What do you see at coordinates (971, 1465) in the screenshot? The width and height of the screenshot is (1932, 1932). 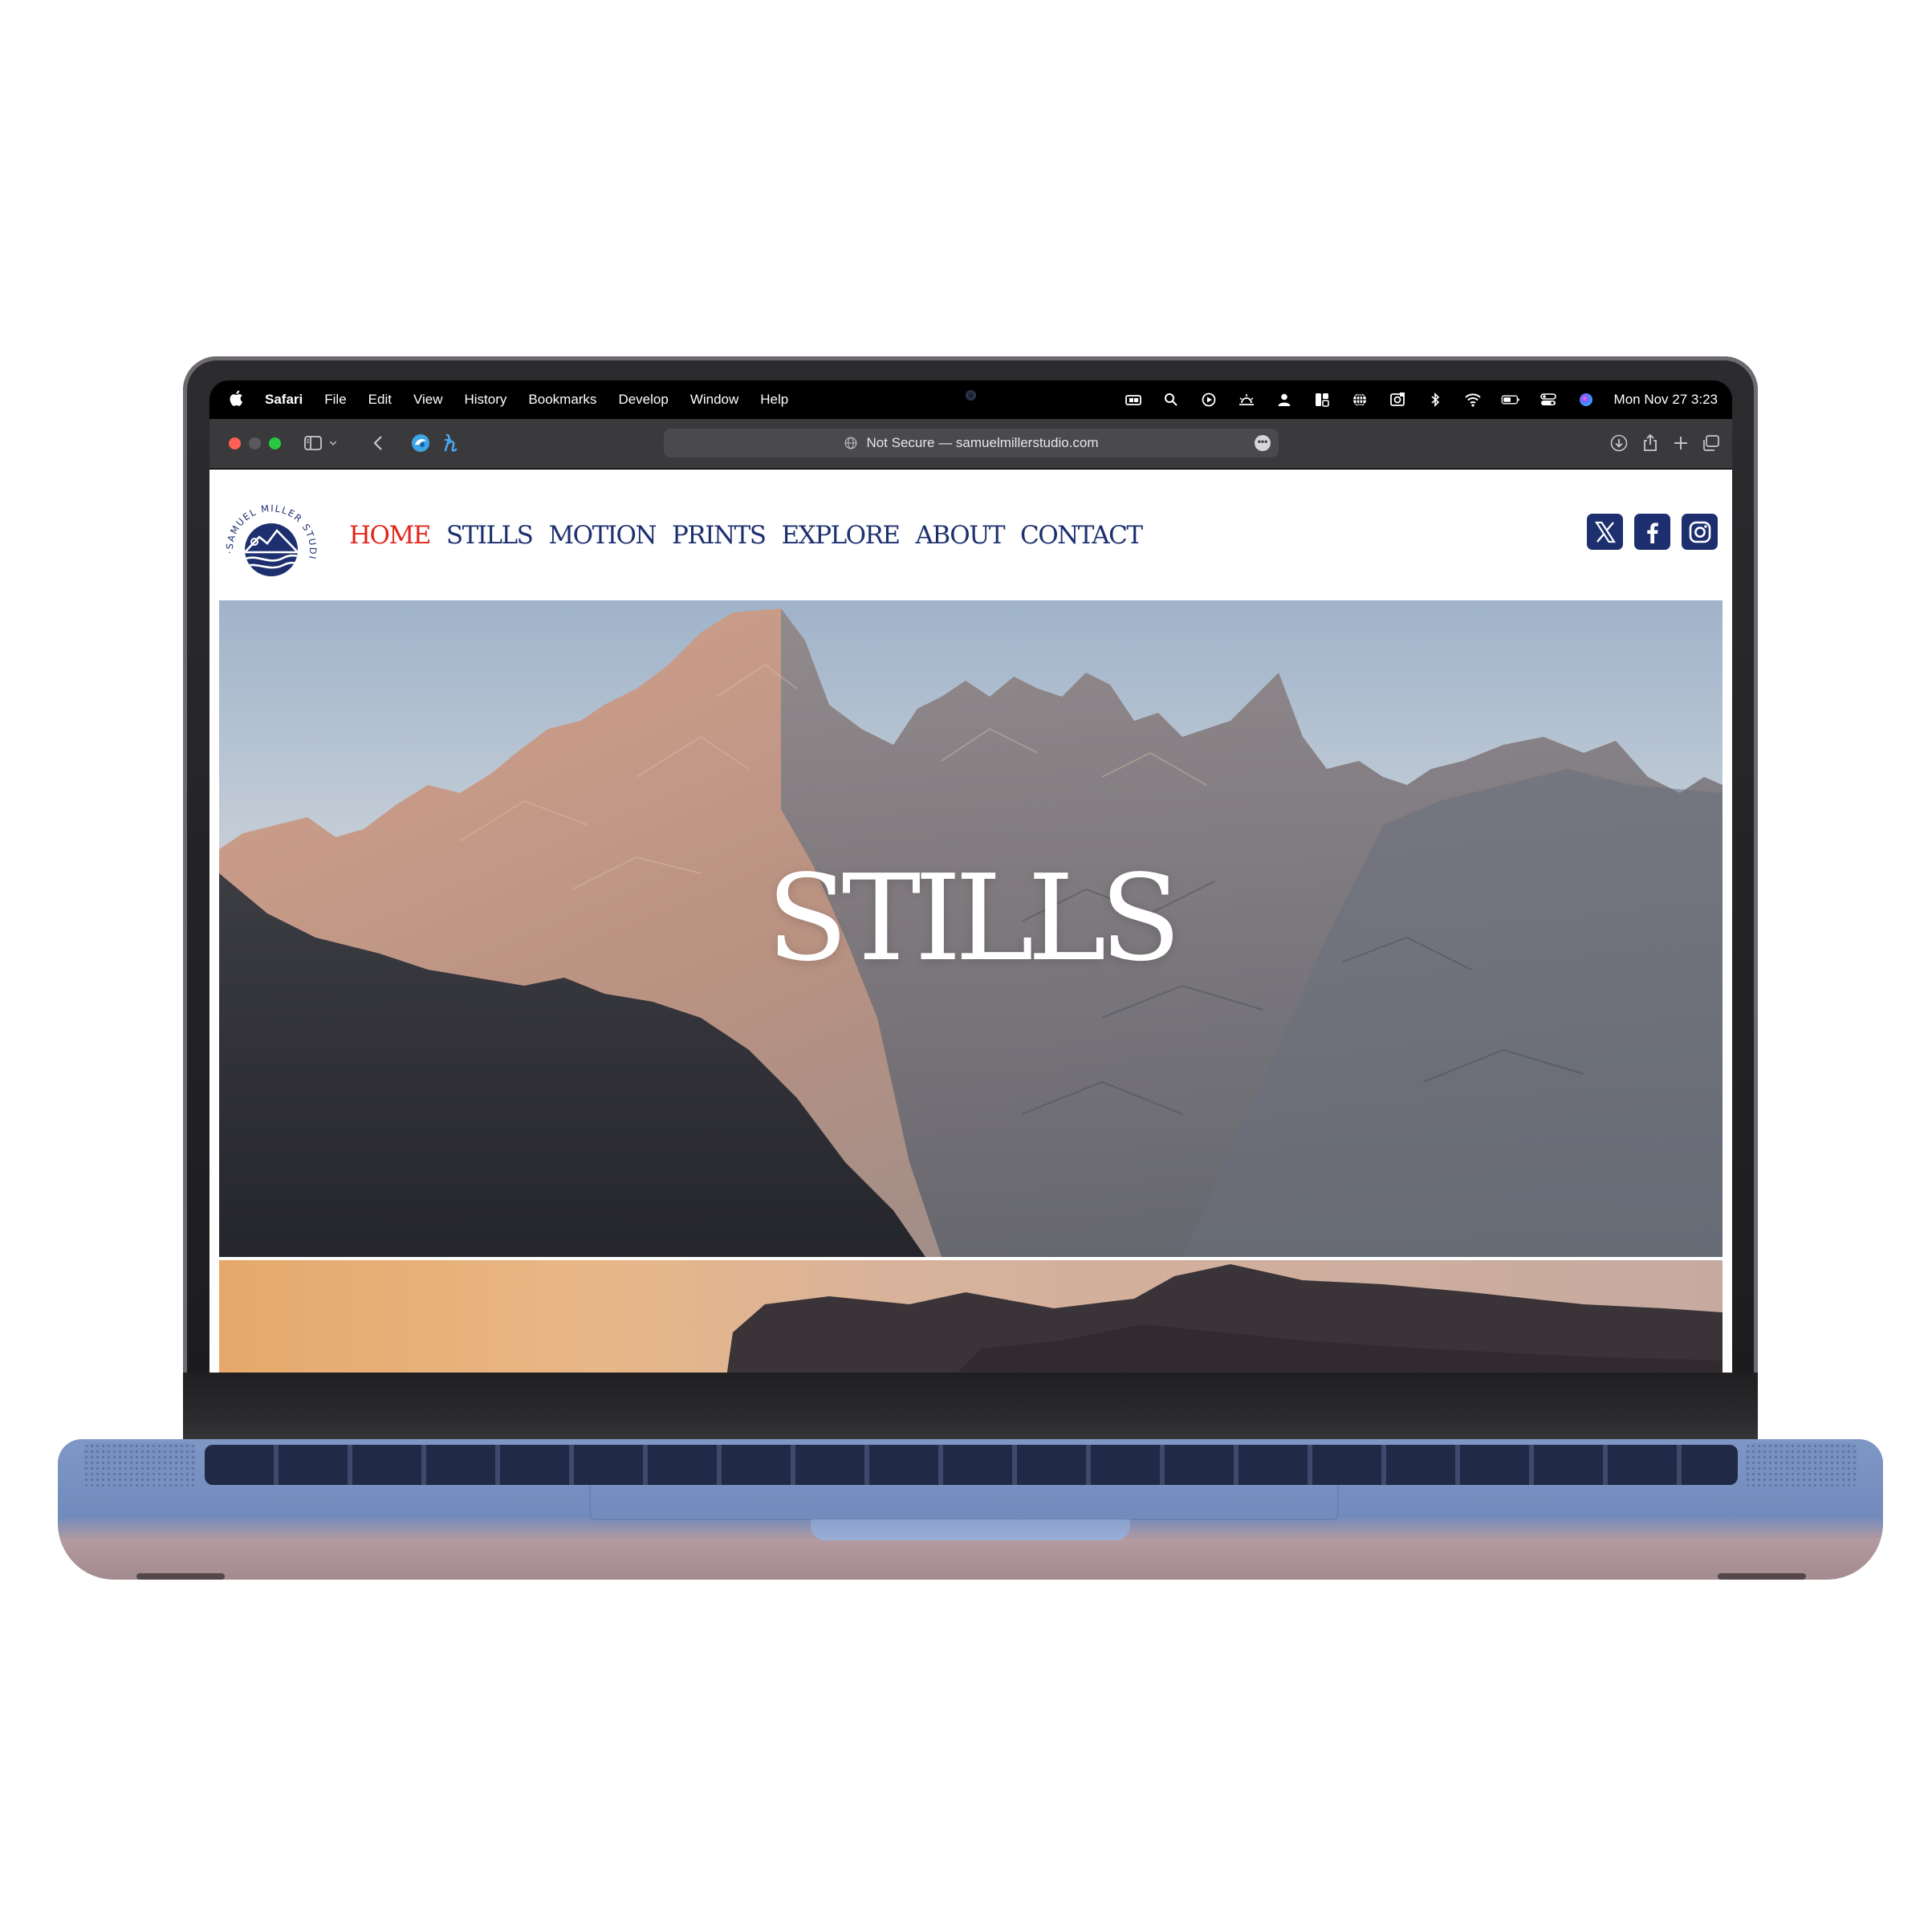 I see `keyboard` at bounding box center [971, 1465].